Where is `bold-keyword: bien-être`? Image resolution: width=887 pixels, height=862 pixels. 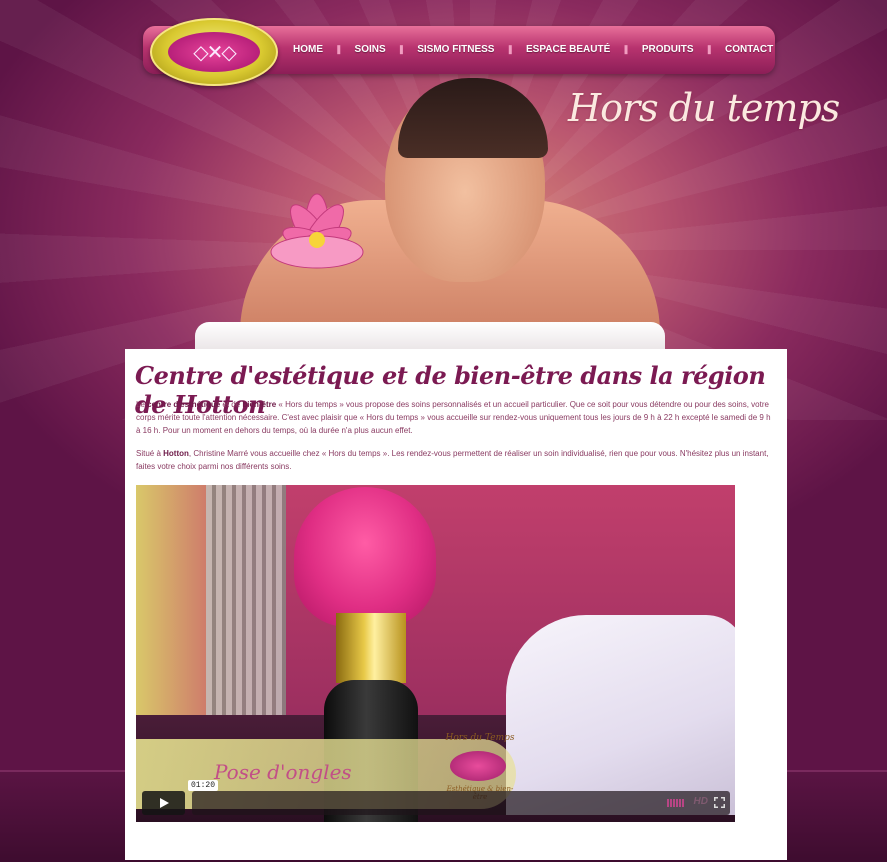 bold-keyword: bien-être is located at coordinates (259, 404).